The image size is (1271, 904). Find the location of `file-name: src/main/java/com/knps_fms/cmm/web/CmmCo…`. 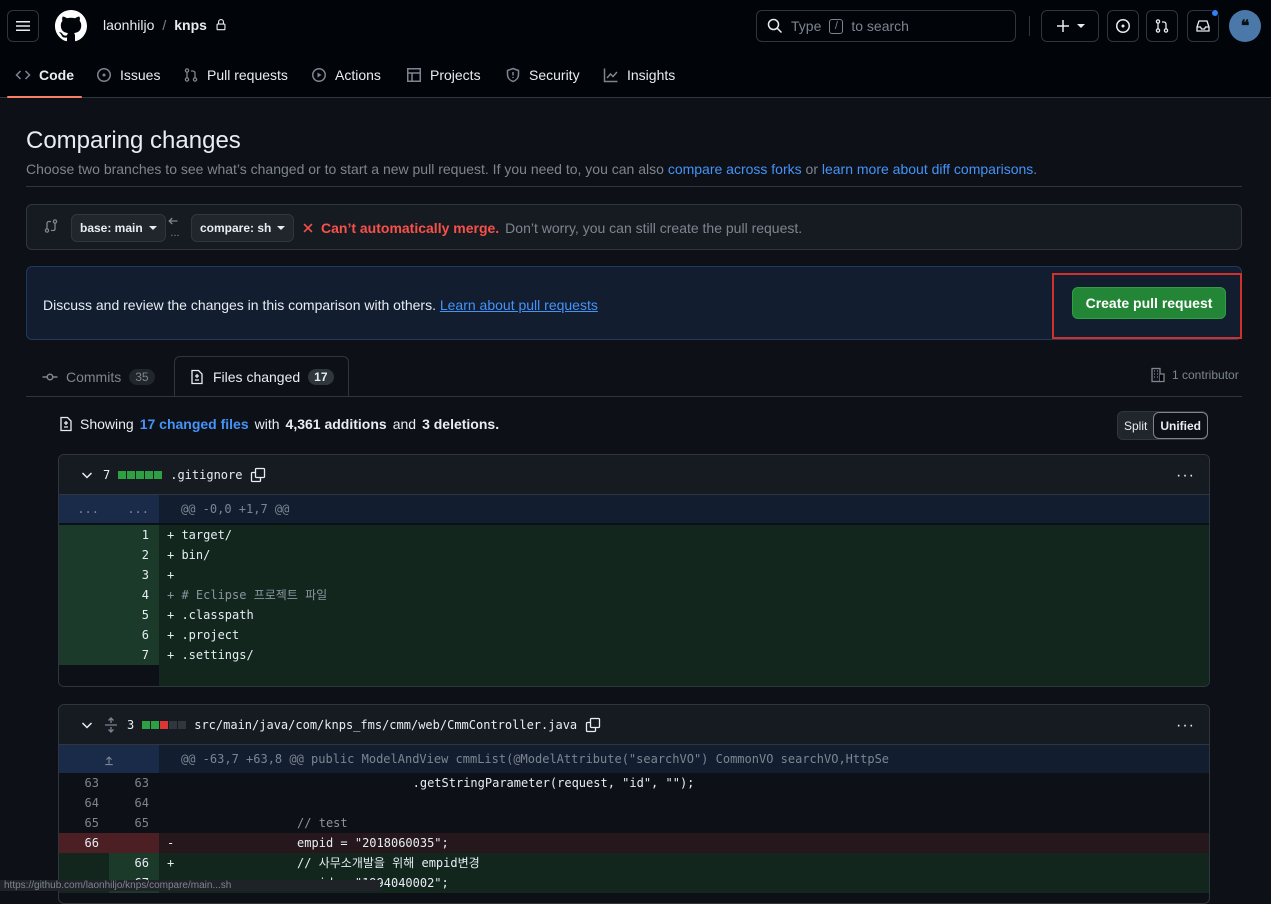

file-name: src/main/java/com/knps_fms/cmm/web/CmmCo… is located at coordinates (385, 725).